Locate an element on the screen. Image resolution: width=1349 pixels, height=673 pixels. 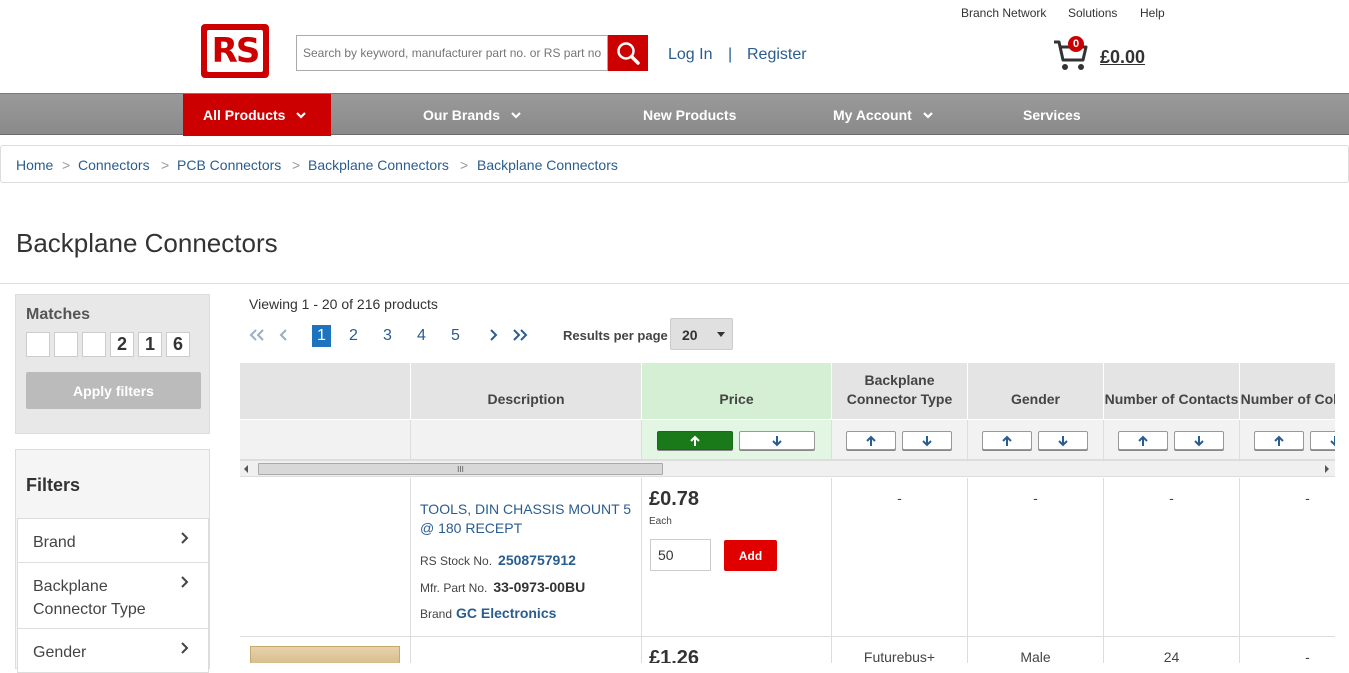
search-button is located at coordinates (628, 53).